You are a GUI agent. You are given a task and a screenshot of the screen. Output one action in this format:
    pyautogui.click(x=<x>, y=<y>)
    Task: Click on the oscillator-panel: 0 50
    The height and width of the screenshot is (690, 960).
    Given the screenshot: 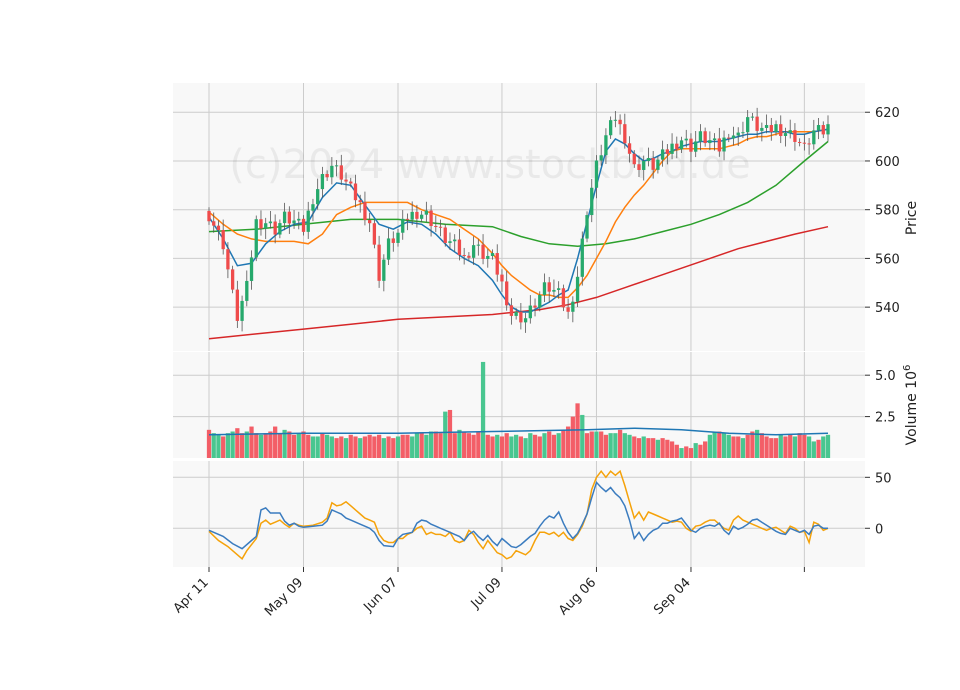 What is the action you would take?
    pyautogui.click(x=532, y=514)
    